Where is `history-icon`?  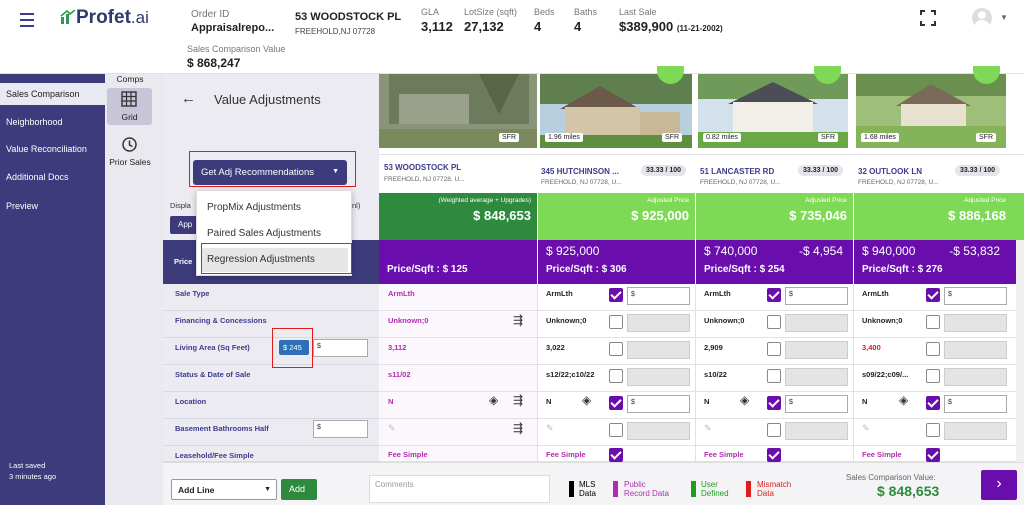
history-icon is located at coordinates (129, 144).